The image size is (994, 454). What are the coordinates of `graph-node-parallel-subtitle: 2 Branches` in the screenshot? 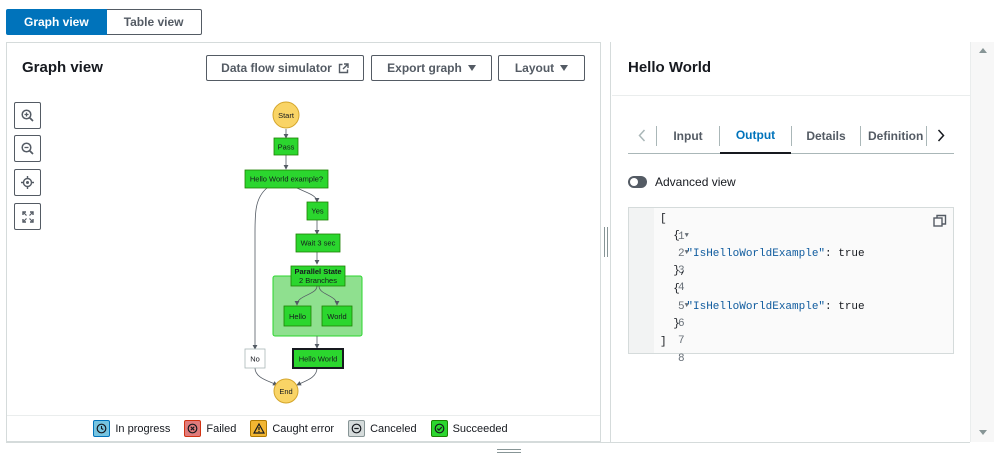 It's located at (318, 280).